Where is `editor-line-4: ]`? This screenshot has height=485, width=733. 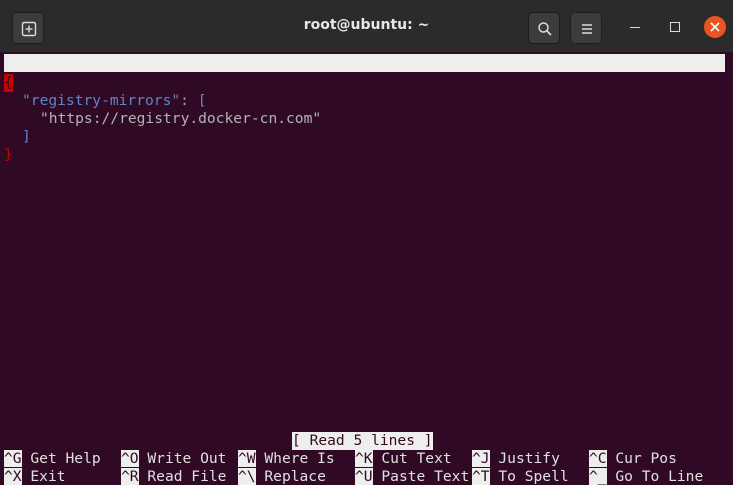 editor-line-4: ] is located at coordinates (26, 137).